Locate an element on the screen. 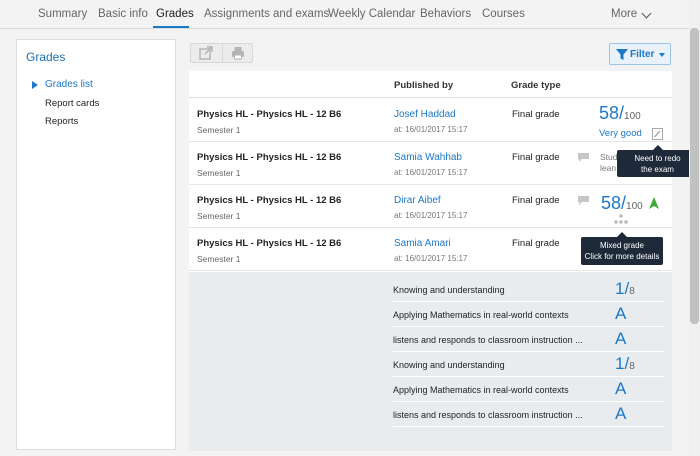 The height and width of the screenshot is (456, 700). sidebar-item-report-cards: Report cards is located at coordinates (72, 103).